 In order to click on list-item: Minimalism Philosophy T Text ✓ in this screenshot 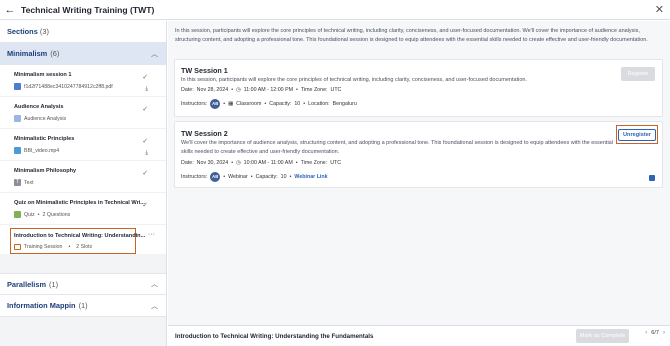, I will do `click(83, 177)`.